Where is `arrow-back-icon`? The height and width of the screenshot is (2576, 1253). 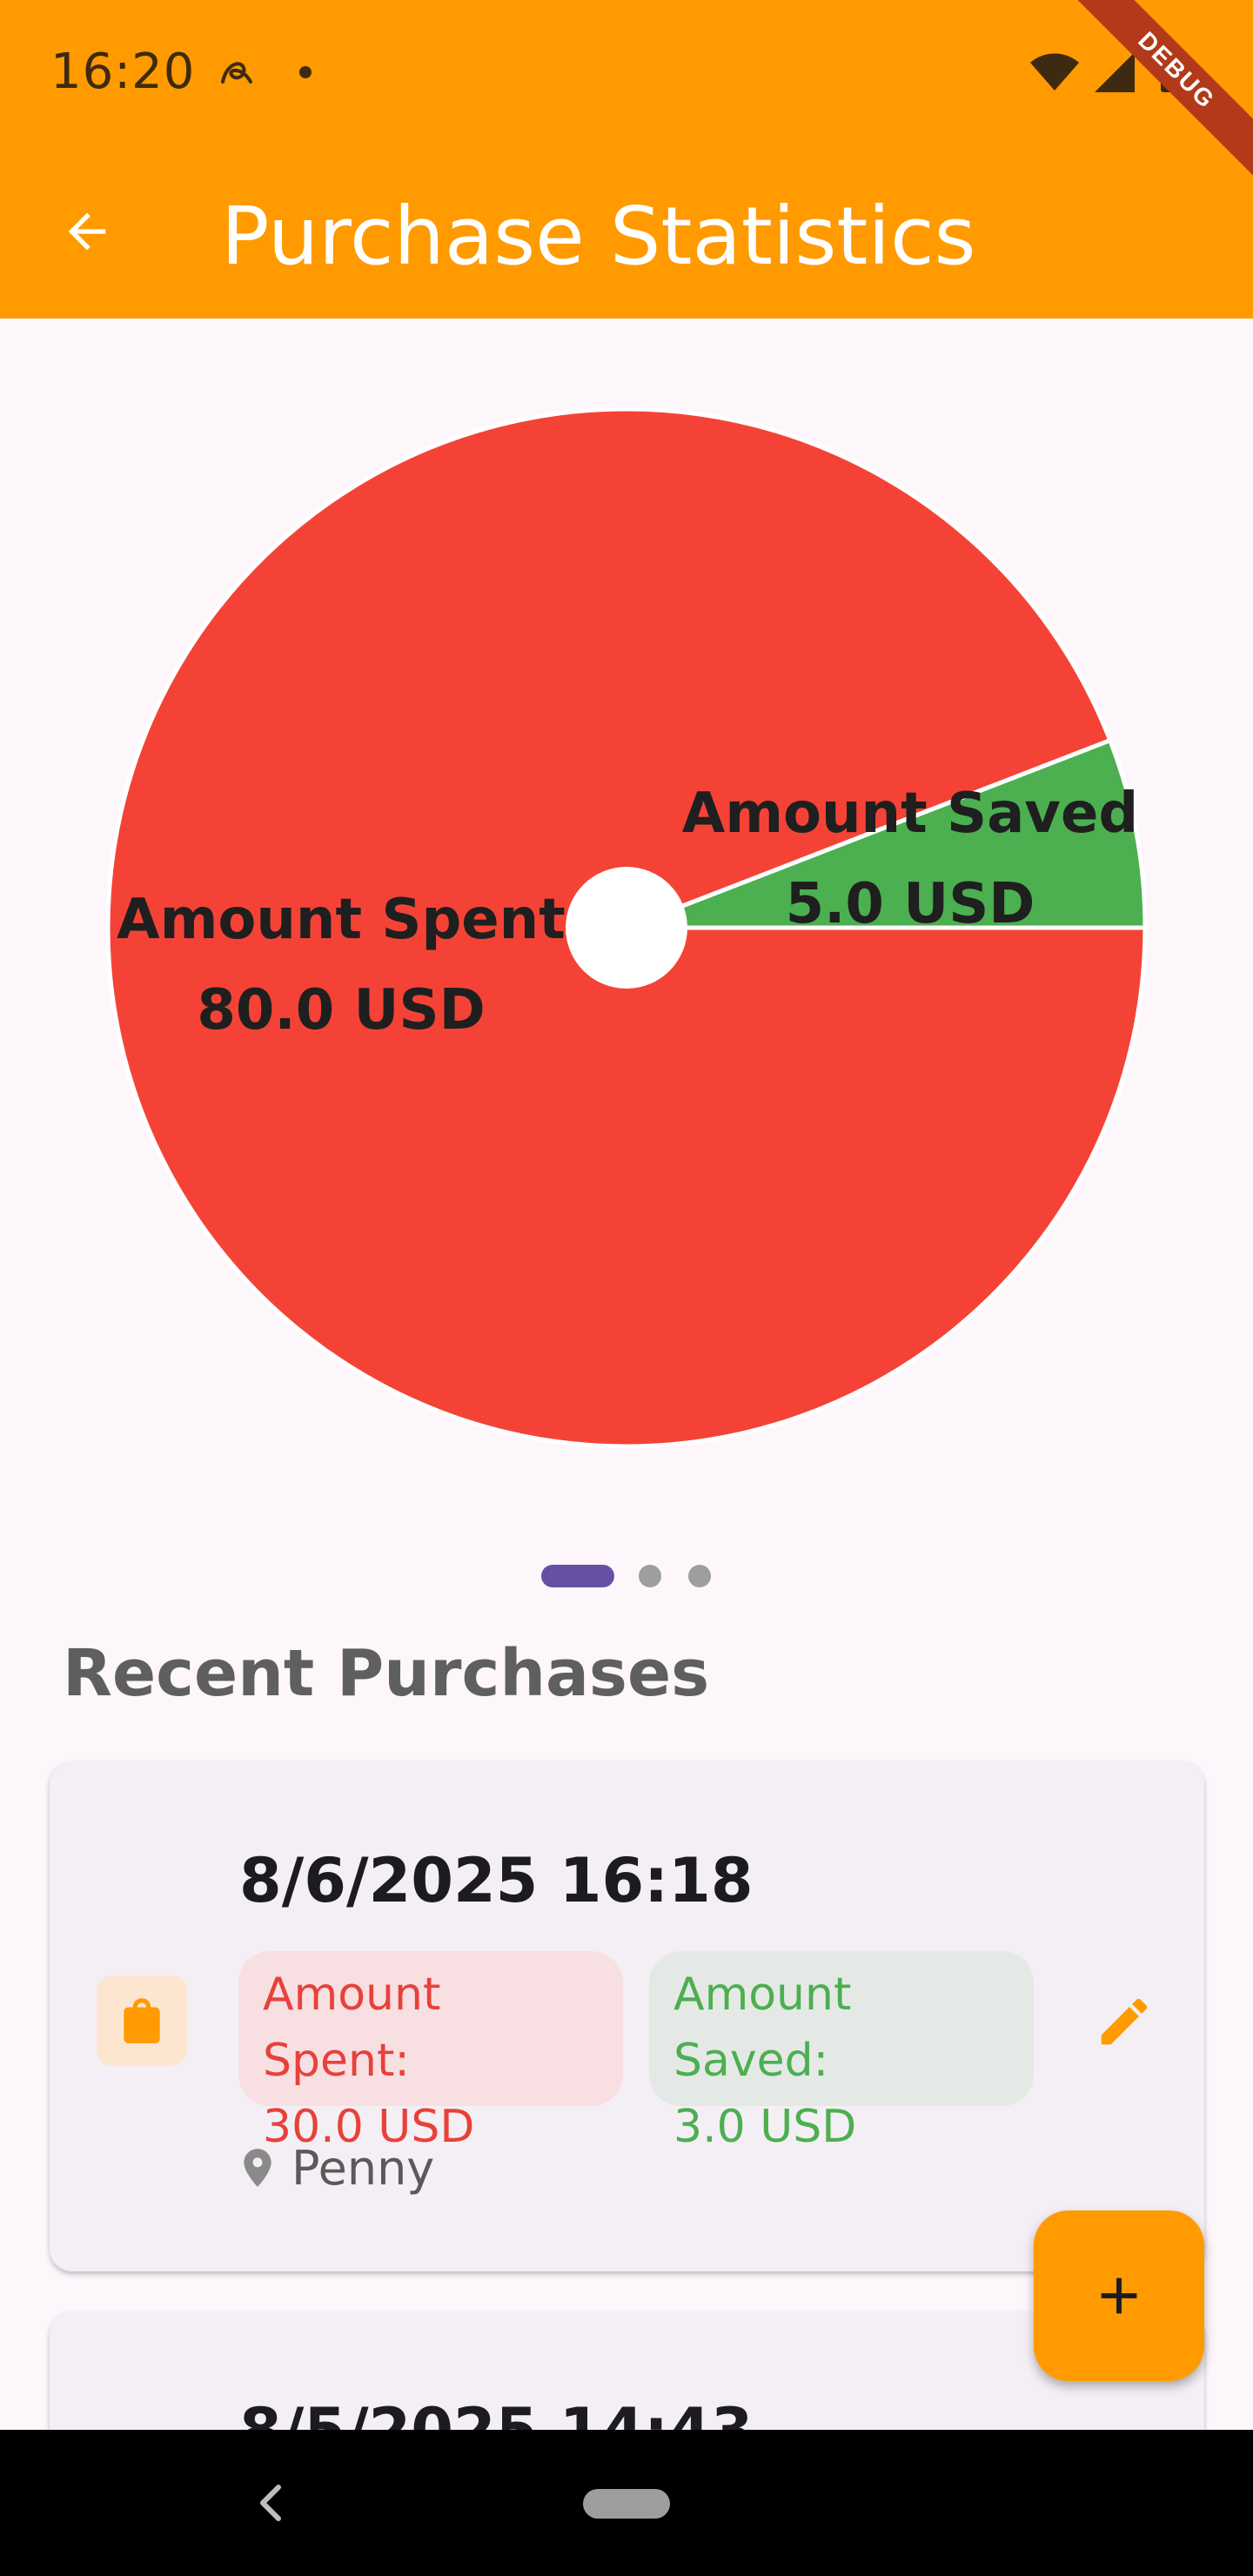 arrow-back-icon is located at coordinates (87, 231).